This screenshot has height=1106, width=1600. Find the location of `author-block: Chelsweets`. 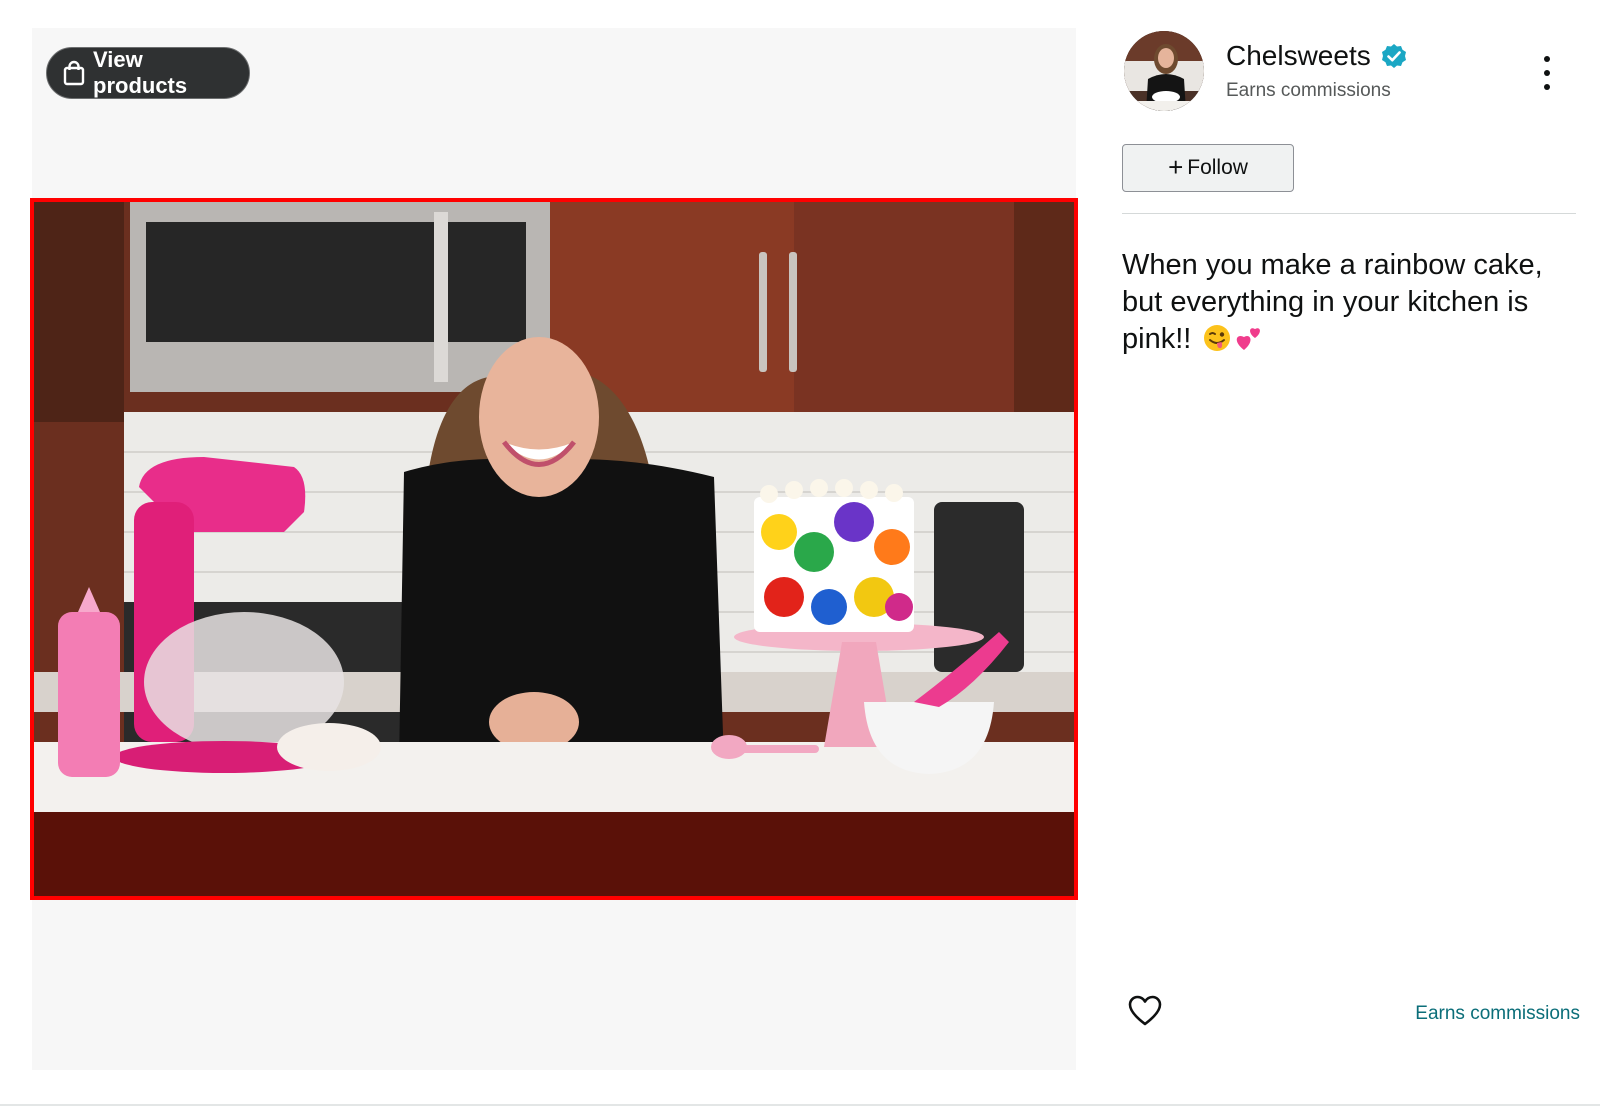

author-block: Chelsweets is located at coordinates (1316, 56).